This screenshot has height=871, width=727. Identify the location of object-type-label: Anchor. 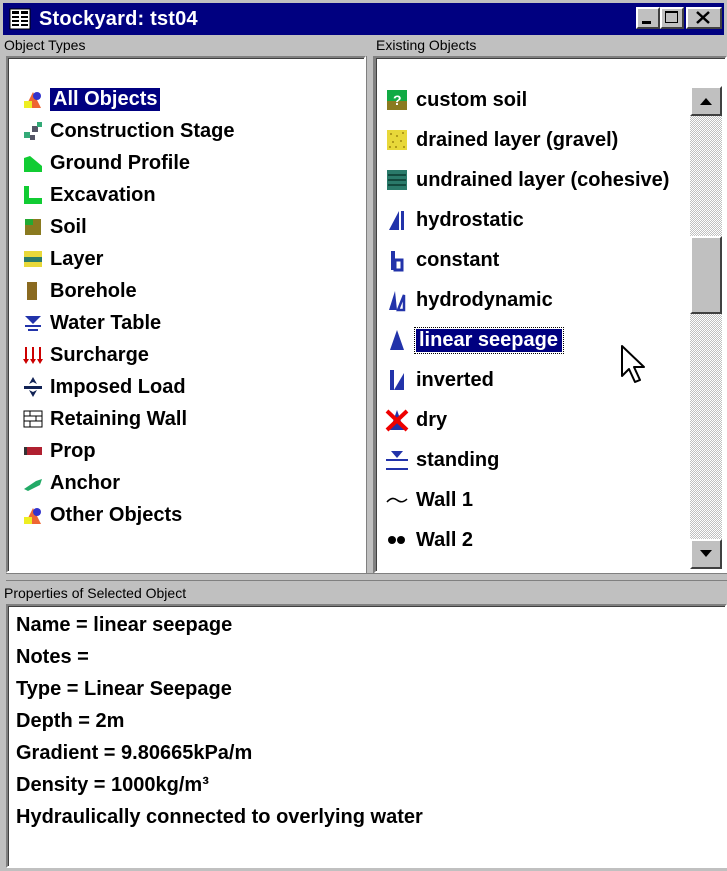
(85, 482).